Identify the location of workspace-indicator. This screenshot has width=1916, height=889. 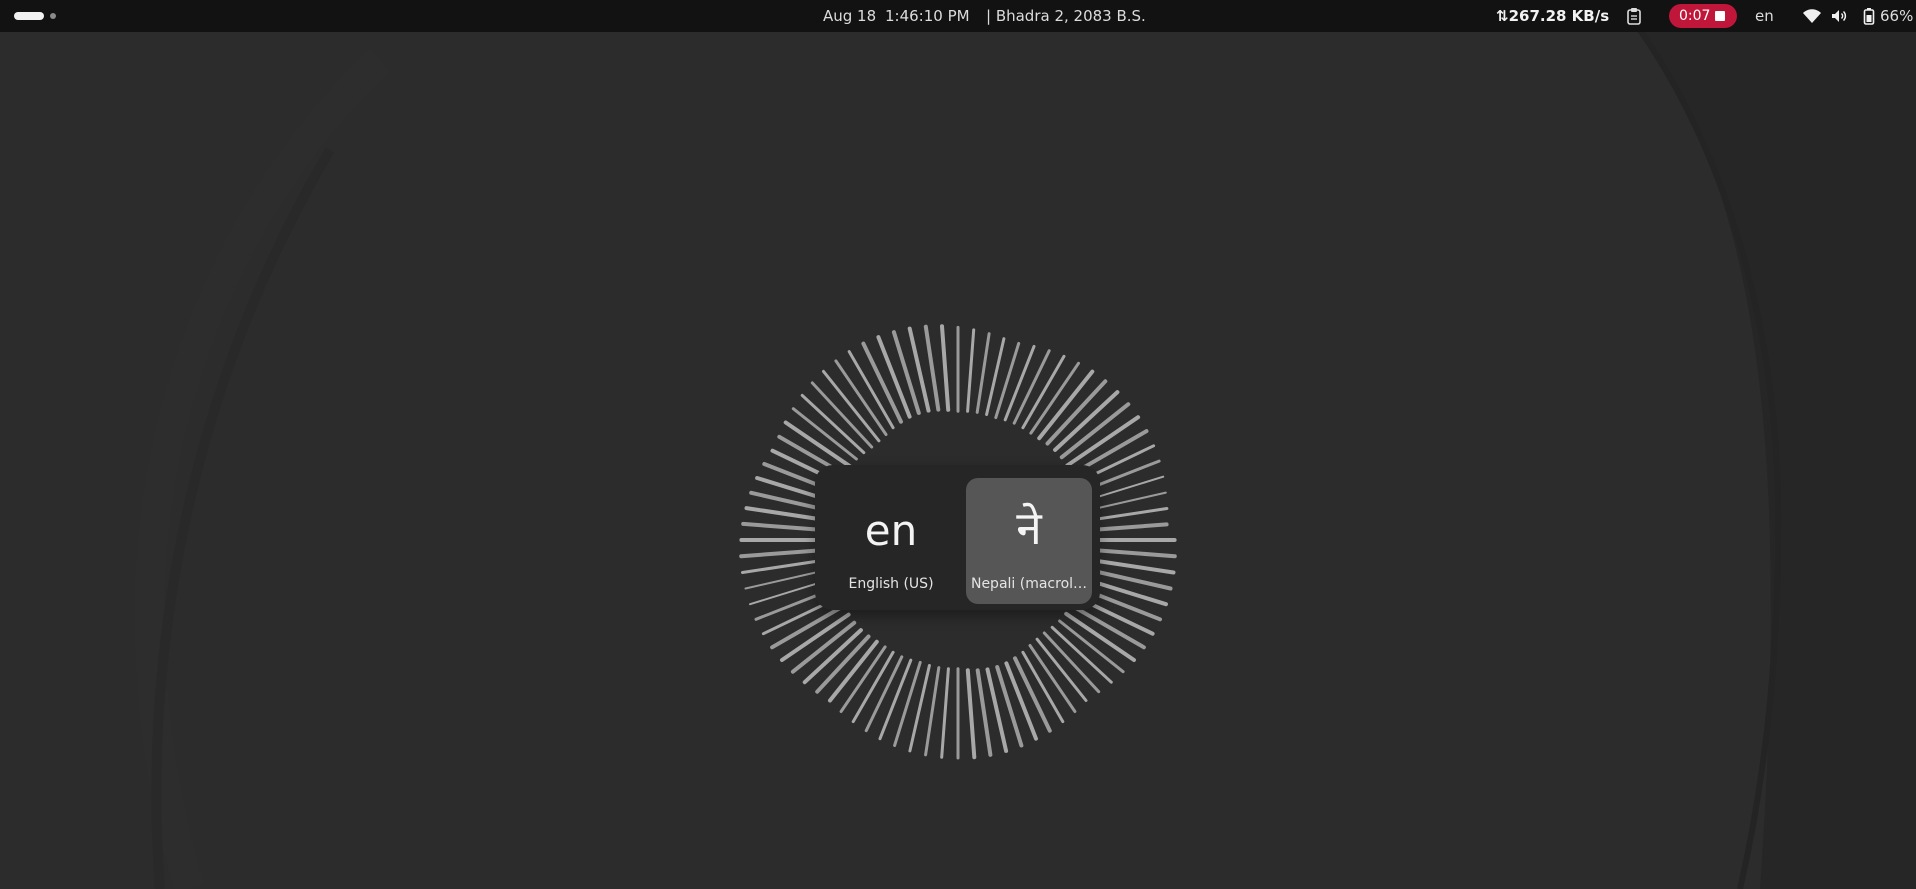
(53, 16).